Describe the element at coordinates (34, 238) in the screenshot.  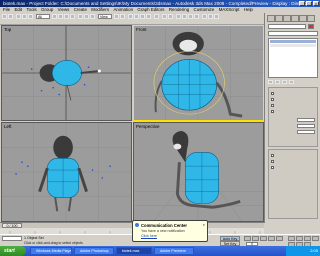
I see `selection-status: 1 Object Sel` at that location.